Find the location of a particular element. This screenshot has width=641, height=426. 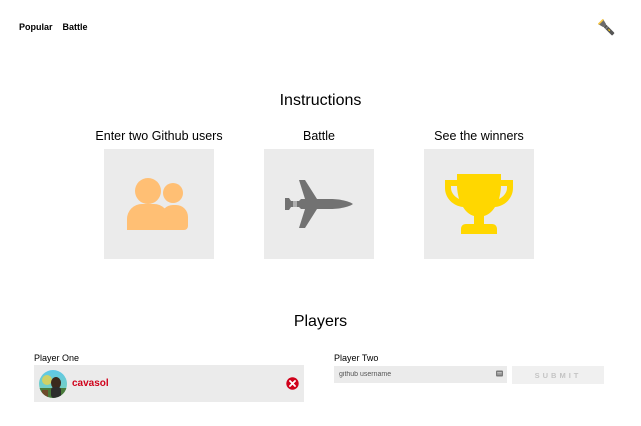

reset-player-one-button is located at coordinates (292, 383).